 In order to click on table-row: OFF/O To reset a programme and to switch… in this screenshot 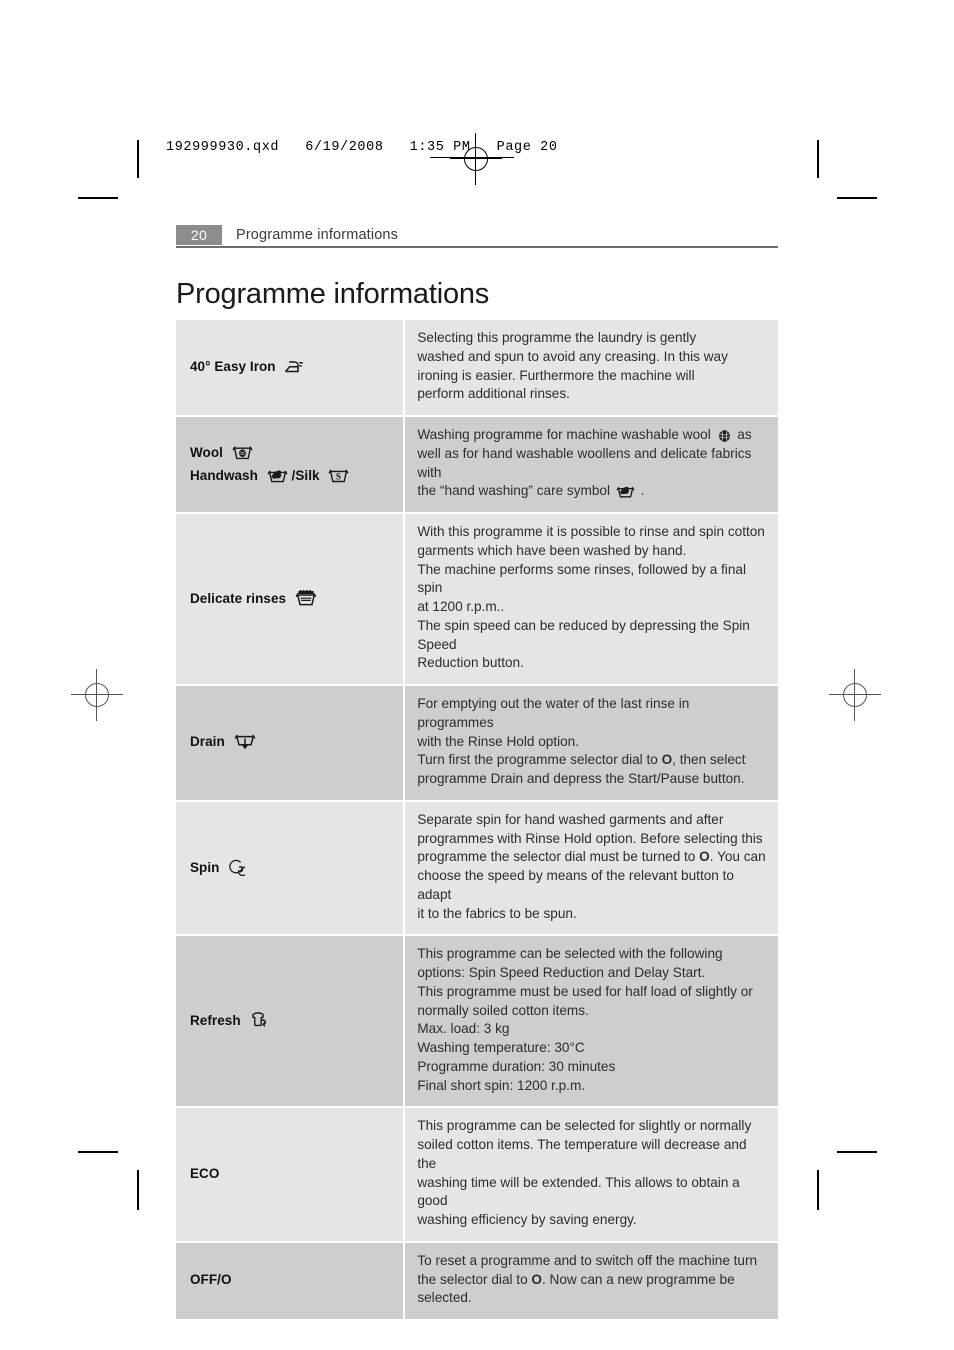, I will do `click(477, 1280)`.